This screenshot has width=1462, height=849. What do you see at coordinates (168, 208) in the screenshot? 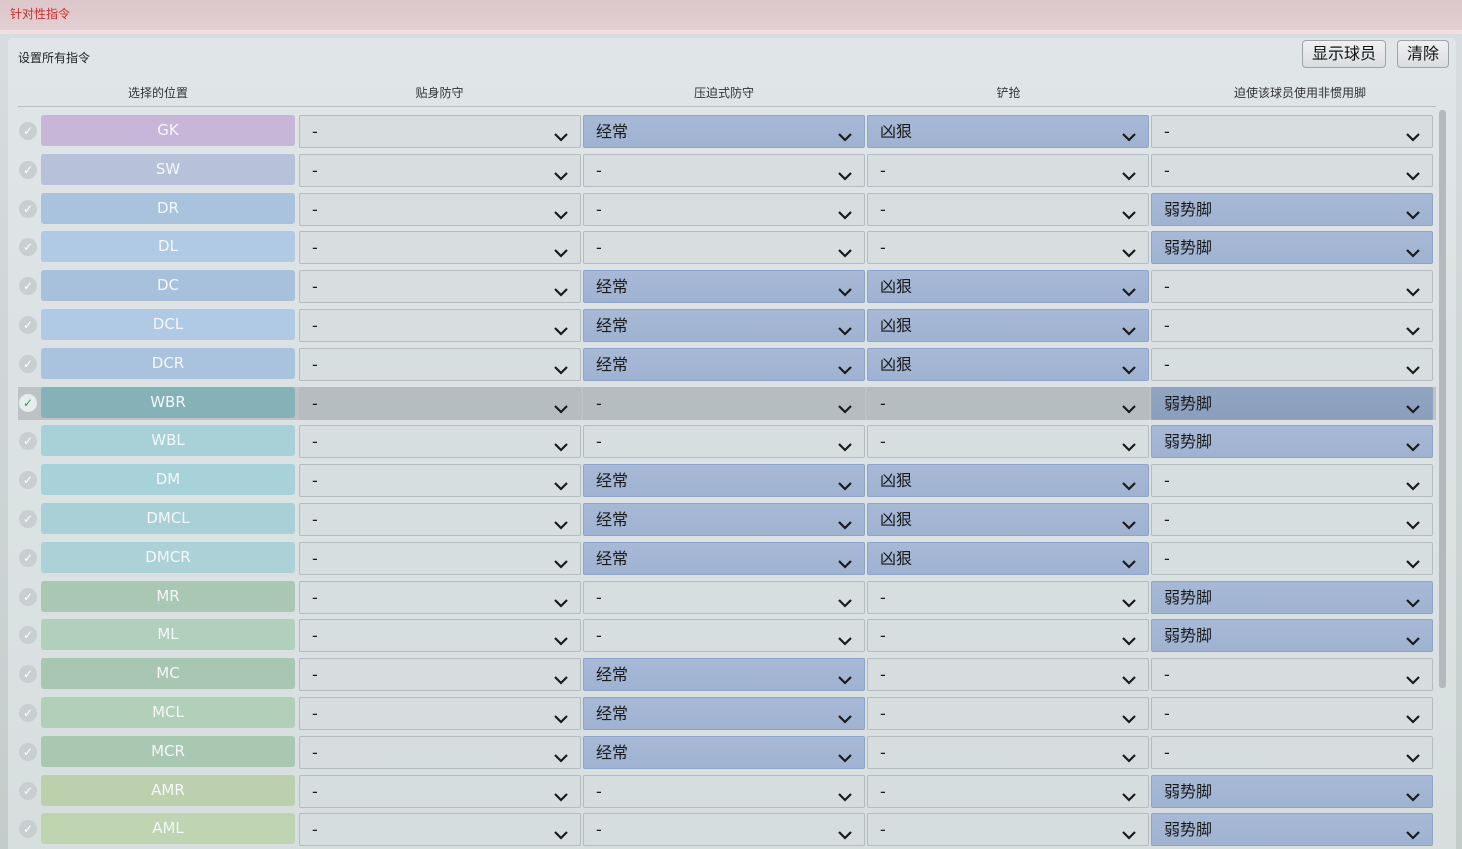
I see `position-chip: DR` at bounding box center [168, 208].